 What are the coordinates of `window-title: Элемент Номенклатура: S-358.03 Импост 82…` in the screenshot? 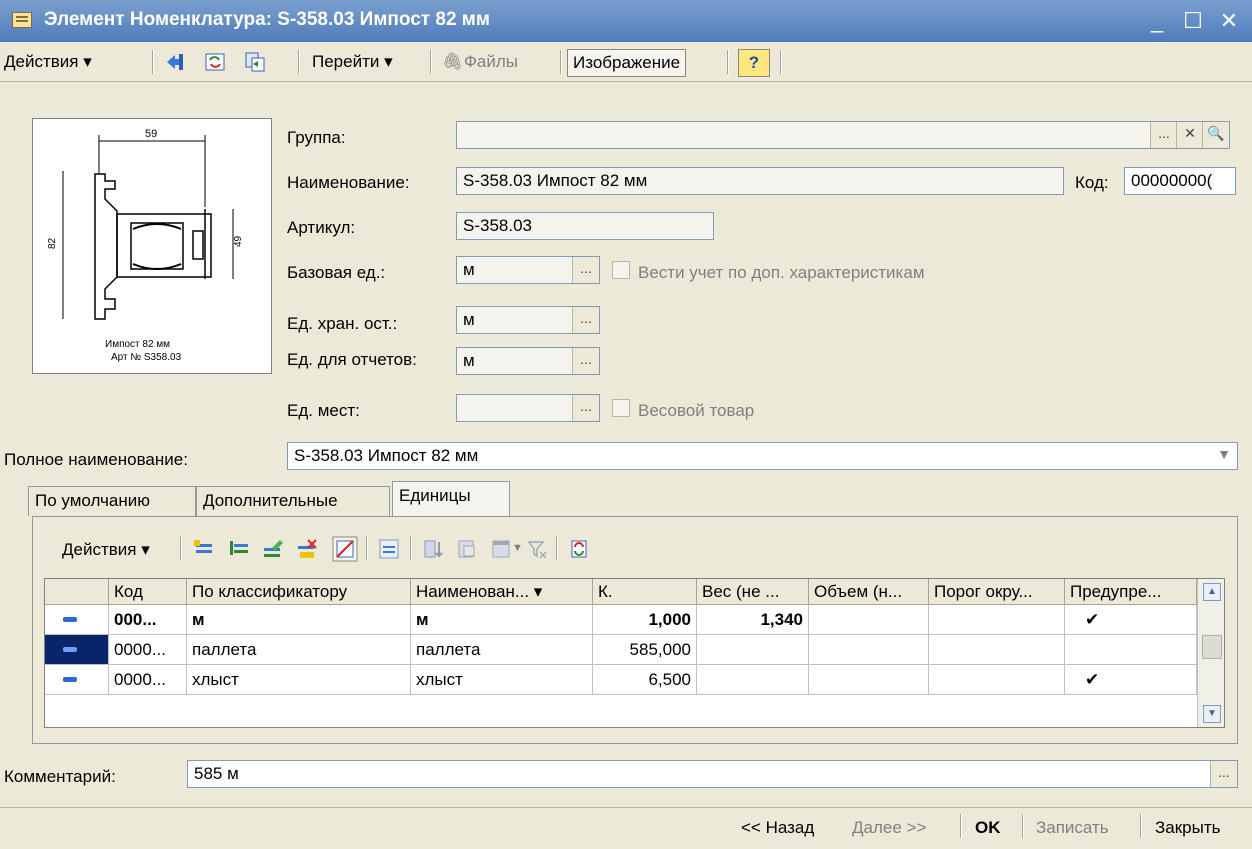 It's located at (267, 19).